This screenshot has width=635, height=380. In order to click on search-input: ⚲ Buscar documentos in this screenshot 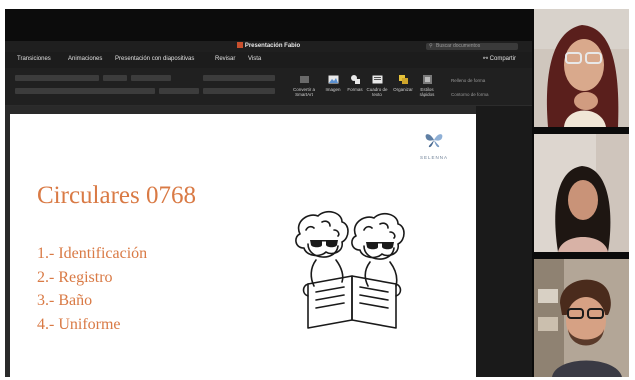, I will do `click(472, 46)`.